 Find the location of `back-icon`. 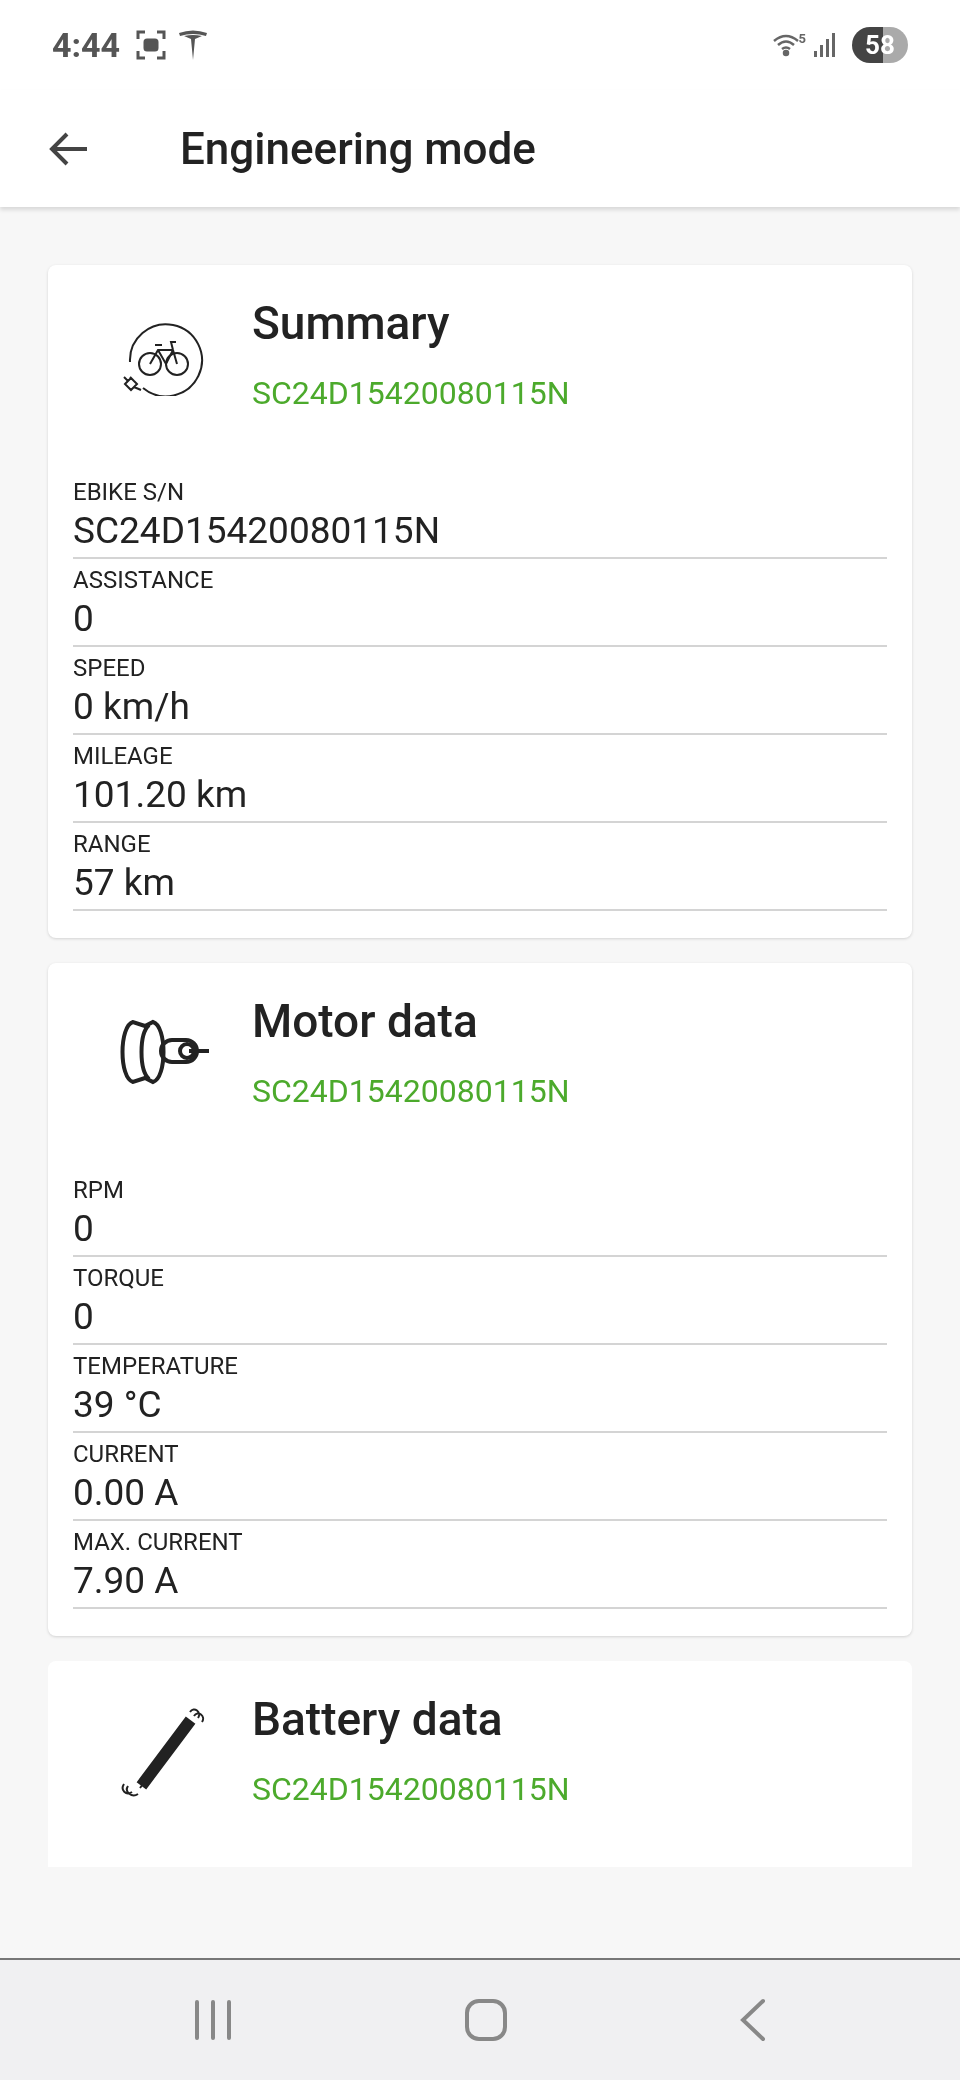

back-icon is located at coordinates (753, 2020).